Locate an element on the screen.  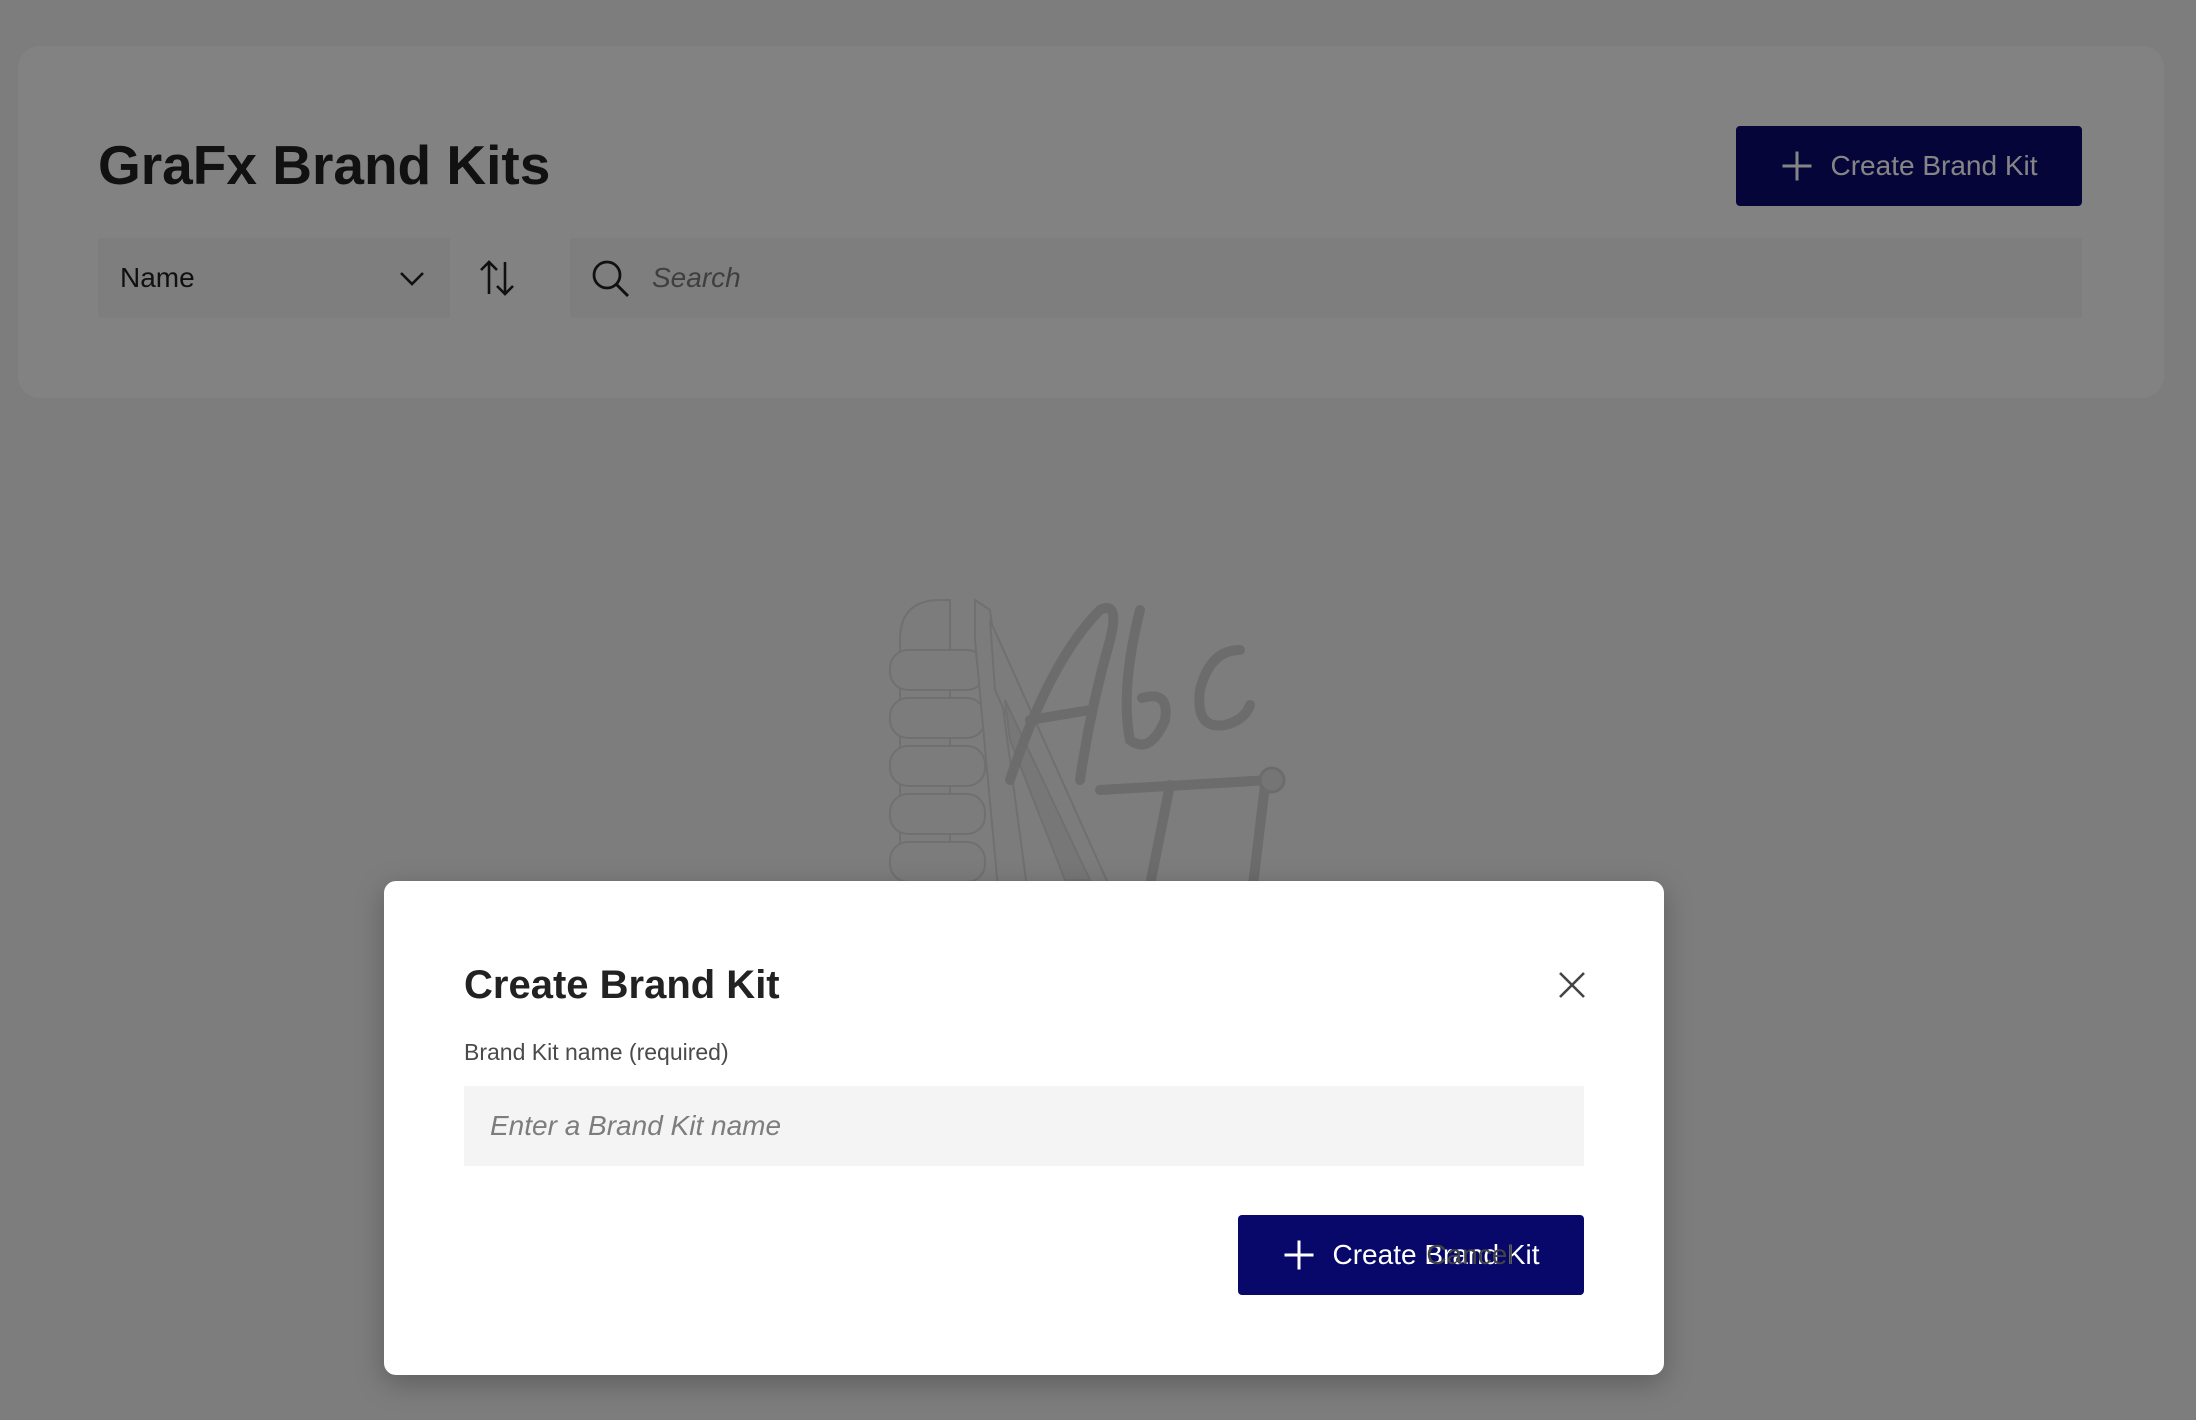
dialog-title: Create Brand Kit is located at coordinates (622, 985).